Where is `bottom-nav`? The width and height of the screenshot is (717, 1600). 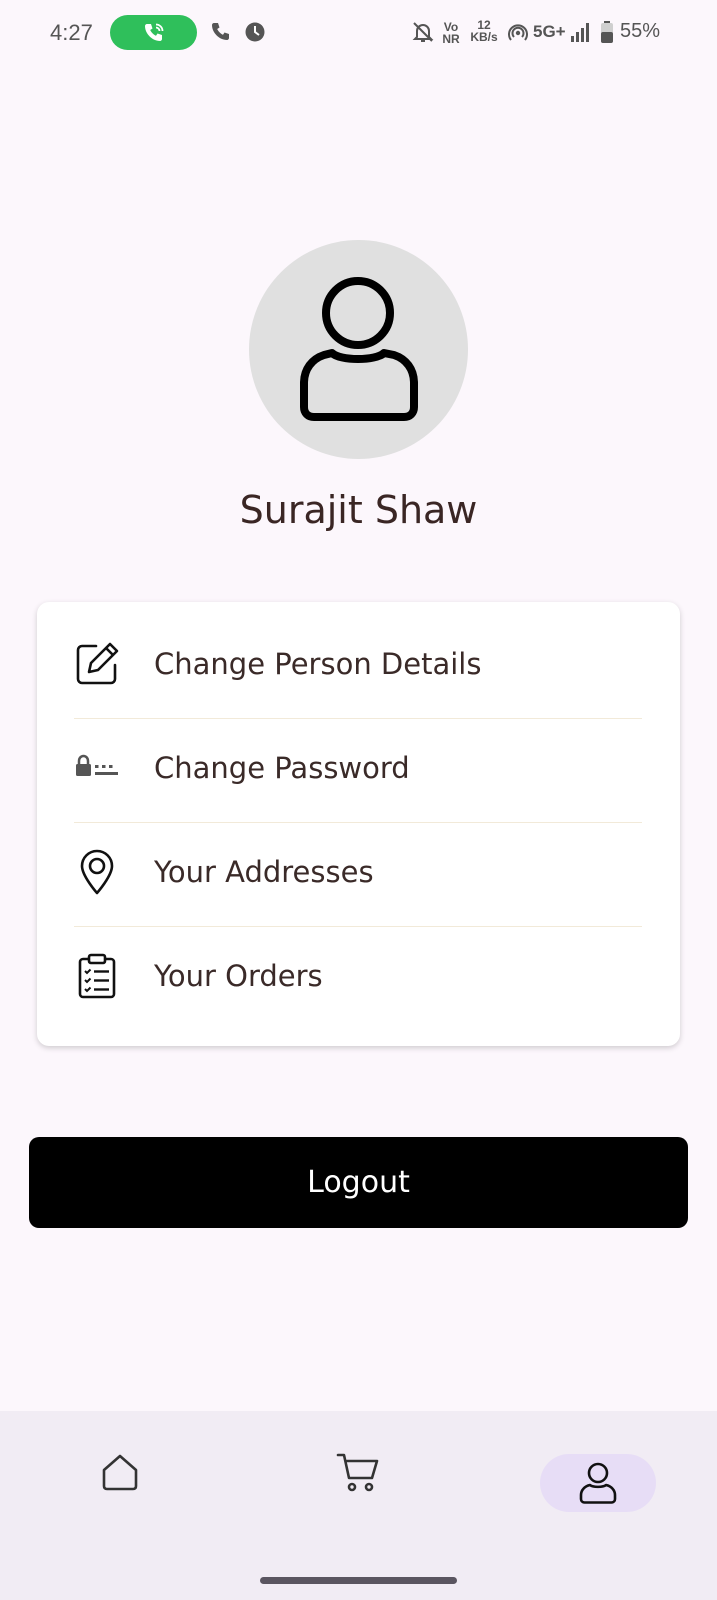
bottom-nav is located at coordinates (358, 1505).